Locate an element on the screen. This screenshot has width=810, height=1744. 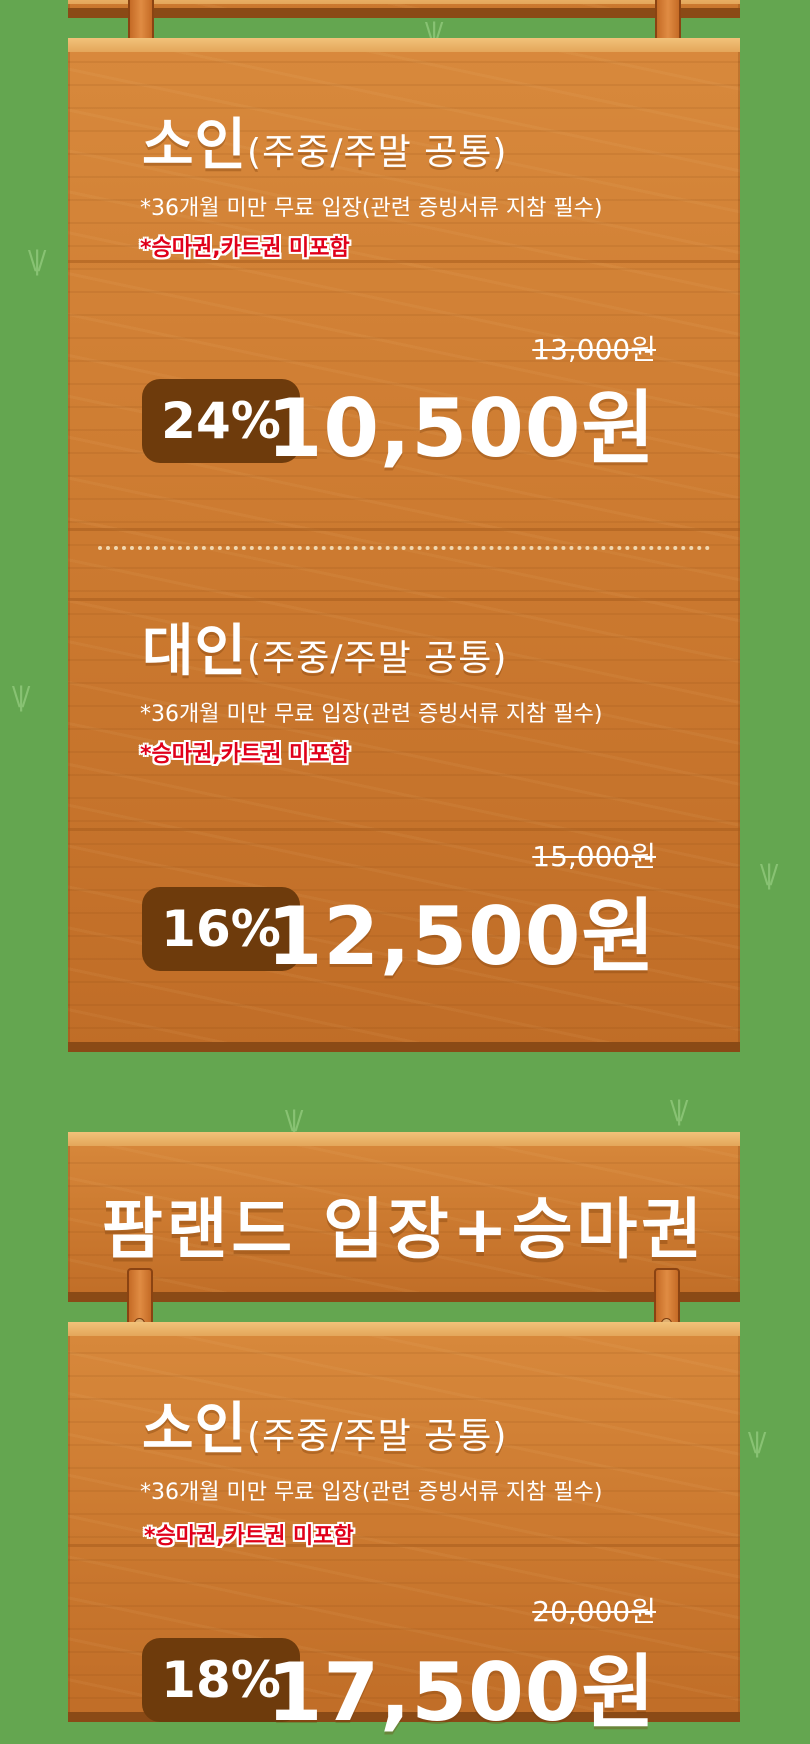
child-ride-sale-price: 17,500원 is located at coordinates (461, 1692).